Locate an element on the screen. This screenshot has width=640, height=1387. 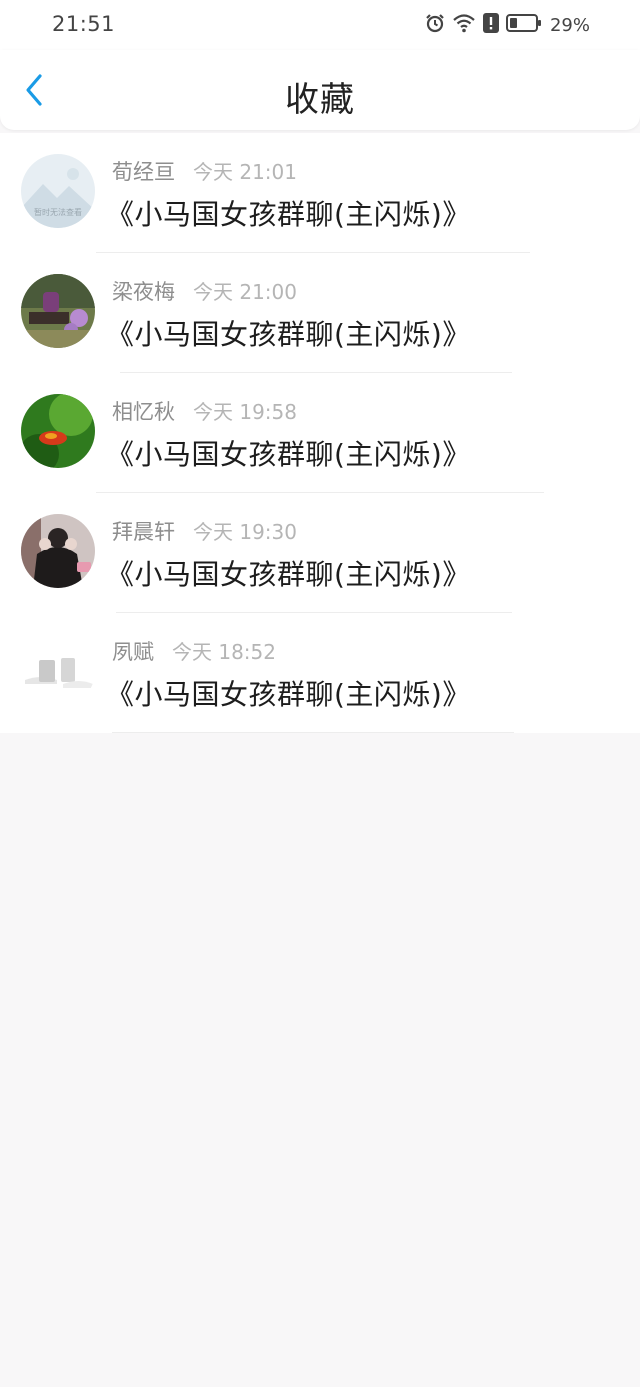
item-meta: 夙赋 今天 18:52 is located at coordinates (194, 651).